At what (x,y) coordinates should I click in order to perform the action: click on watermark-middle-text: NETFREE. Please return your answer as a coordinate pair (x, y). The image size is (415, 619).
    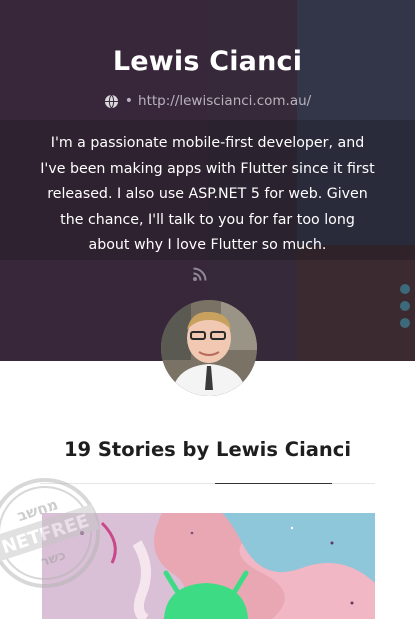
    Looking at the image, I should click on (46, 534).